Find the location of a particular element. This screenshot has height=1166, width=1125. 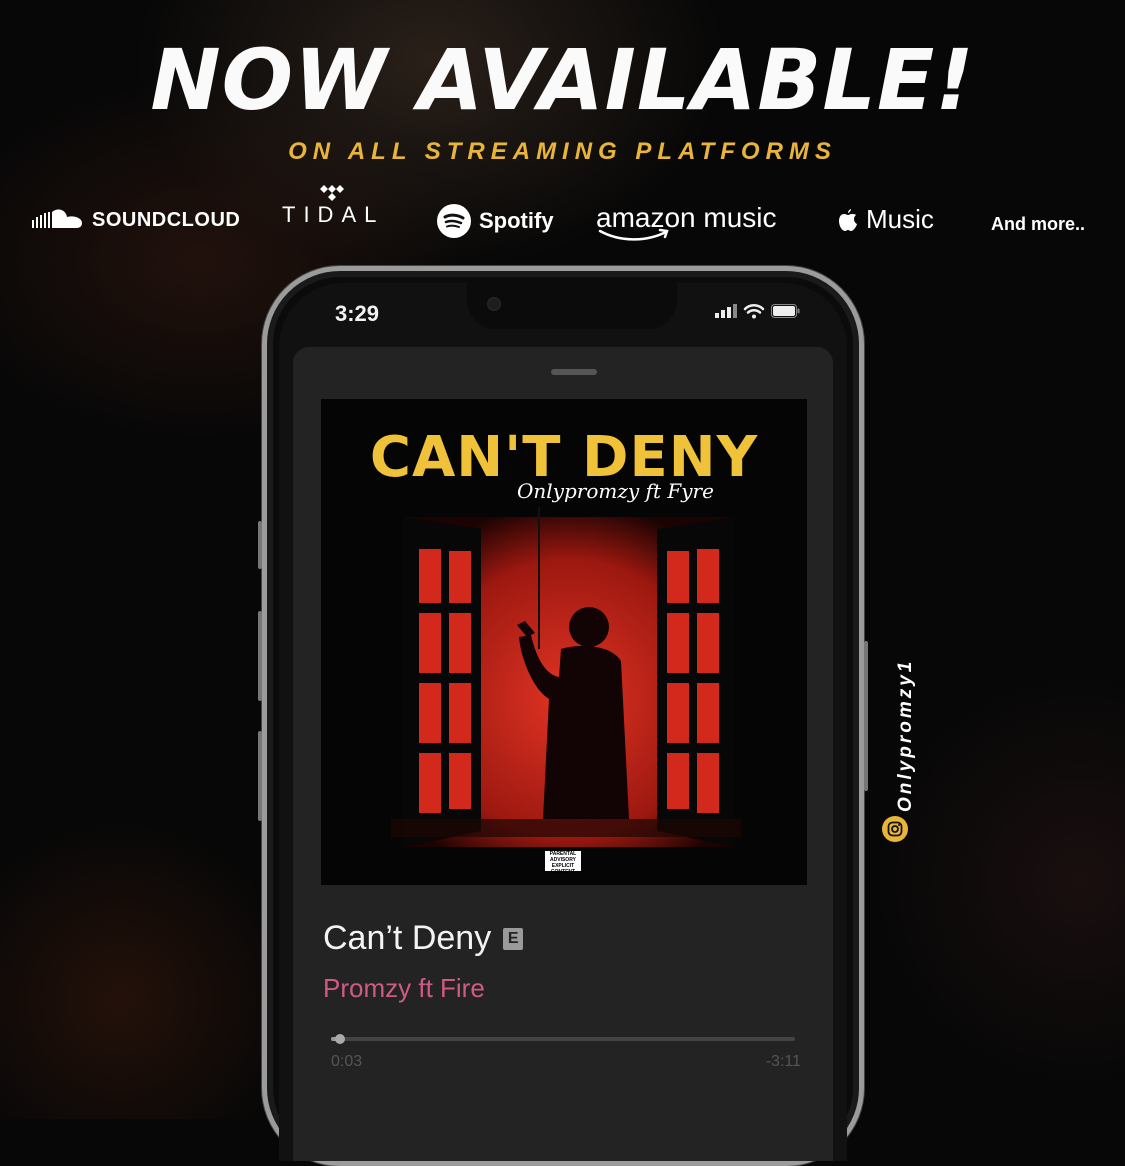

progress-knob is located at coordinates (340, 1039).